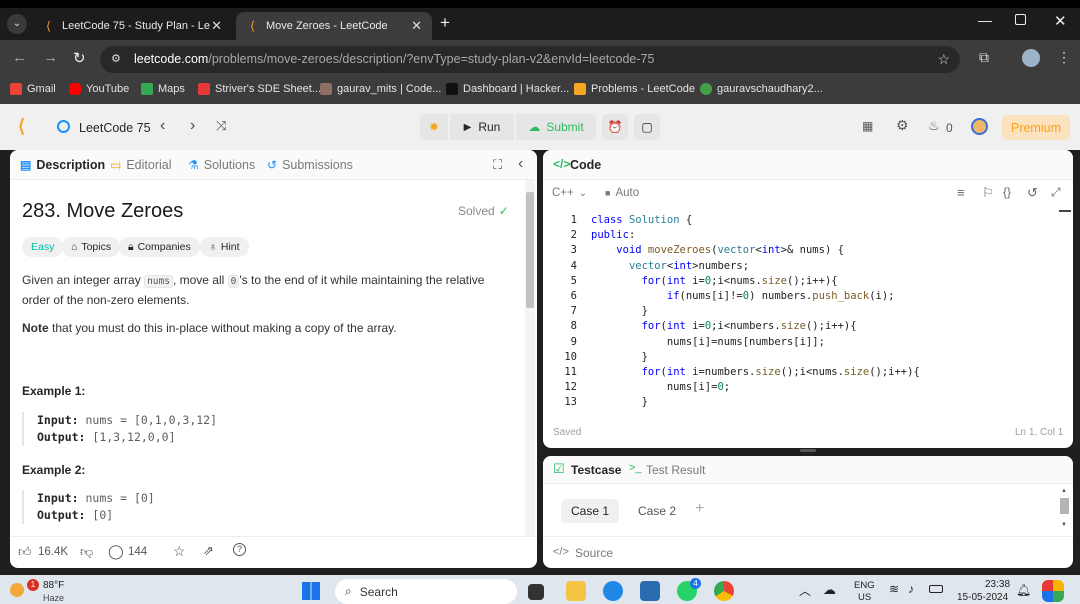 The image size is (1080, 604). Describe the element at coordinates (805, 590) in the screenshot. I see `tray-chevron-icon: ︿` at that location.